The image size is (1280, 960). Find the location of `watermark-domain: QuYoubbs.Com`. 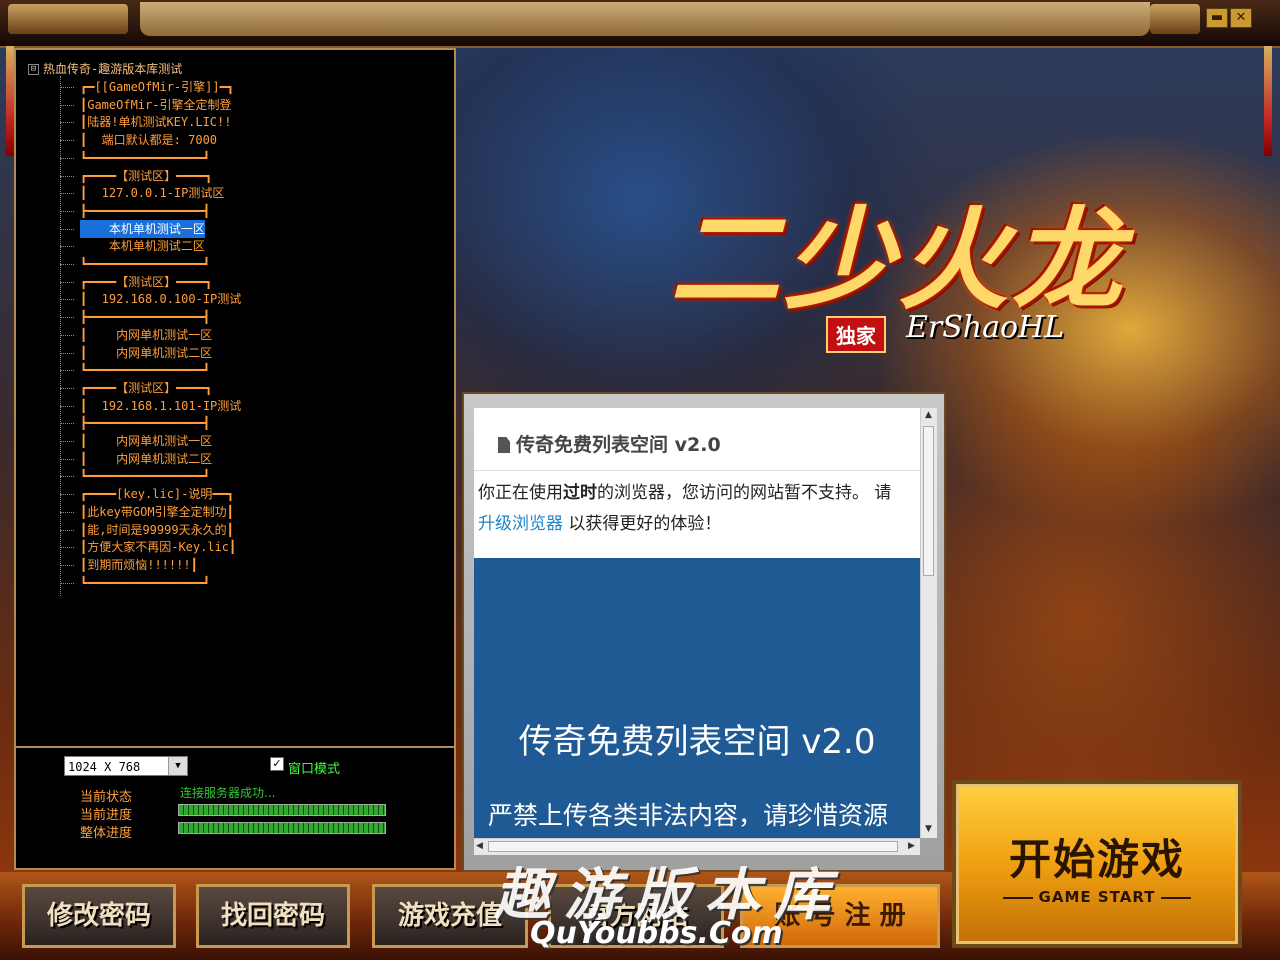

watermark-domain: QuYoubbs.Com is located at coordinates (656, 933).